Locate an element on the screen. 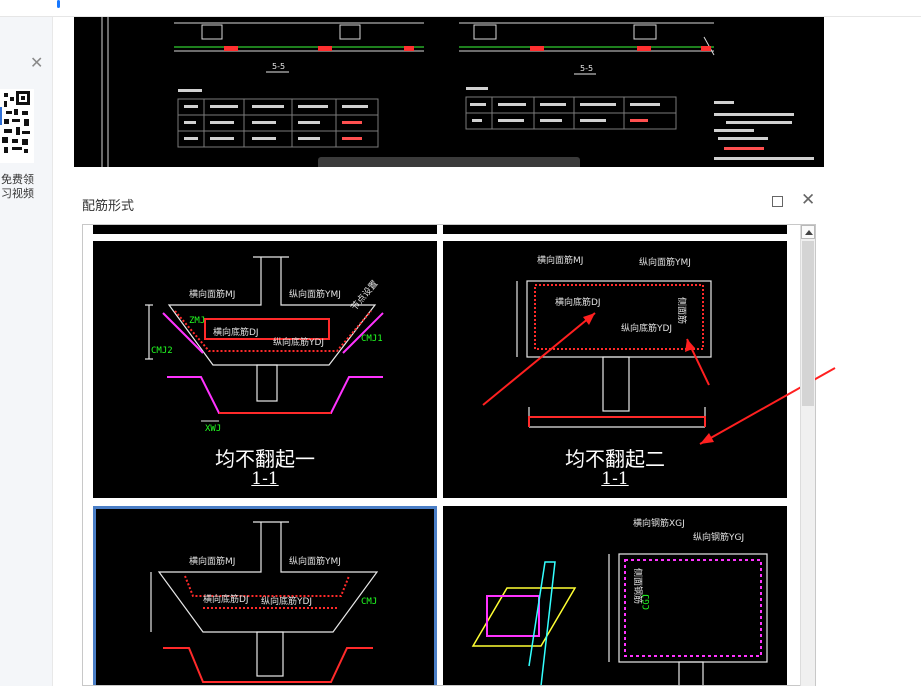 This screenshot has height=686, width=921. option-tile-top-partial-right is located at coordinates (615, 229).